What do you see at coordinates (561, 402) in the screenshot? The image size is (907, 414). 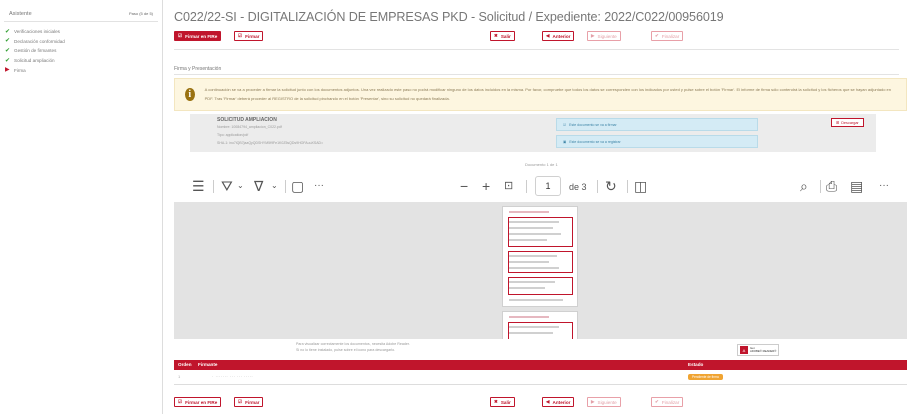 I see `button-label: Anterior` at bounding box center [561, 402].